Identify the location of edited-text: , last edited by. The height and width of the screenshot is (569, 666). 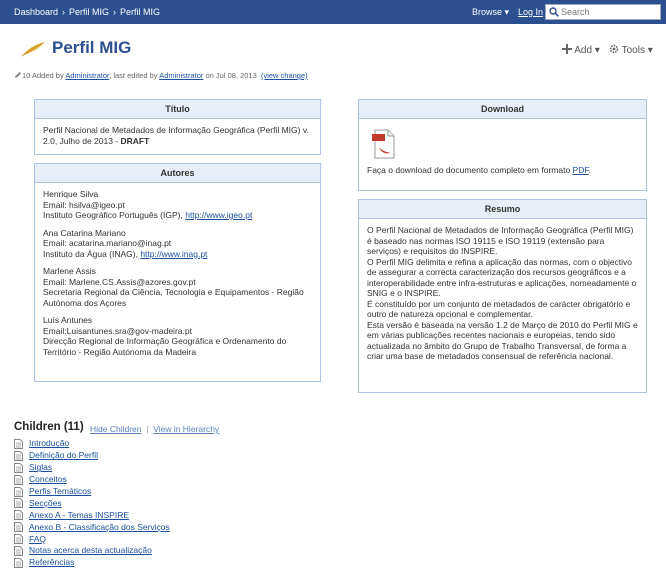
(134, 75).